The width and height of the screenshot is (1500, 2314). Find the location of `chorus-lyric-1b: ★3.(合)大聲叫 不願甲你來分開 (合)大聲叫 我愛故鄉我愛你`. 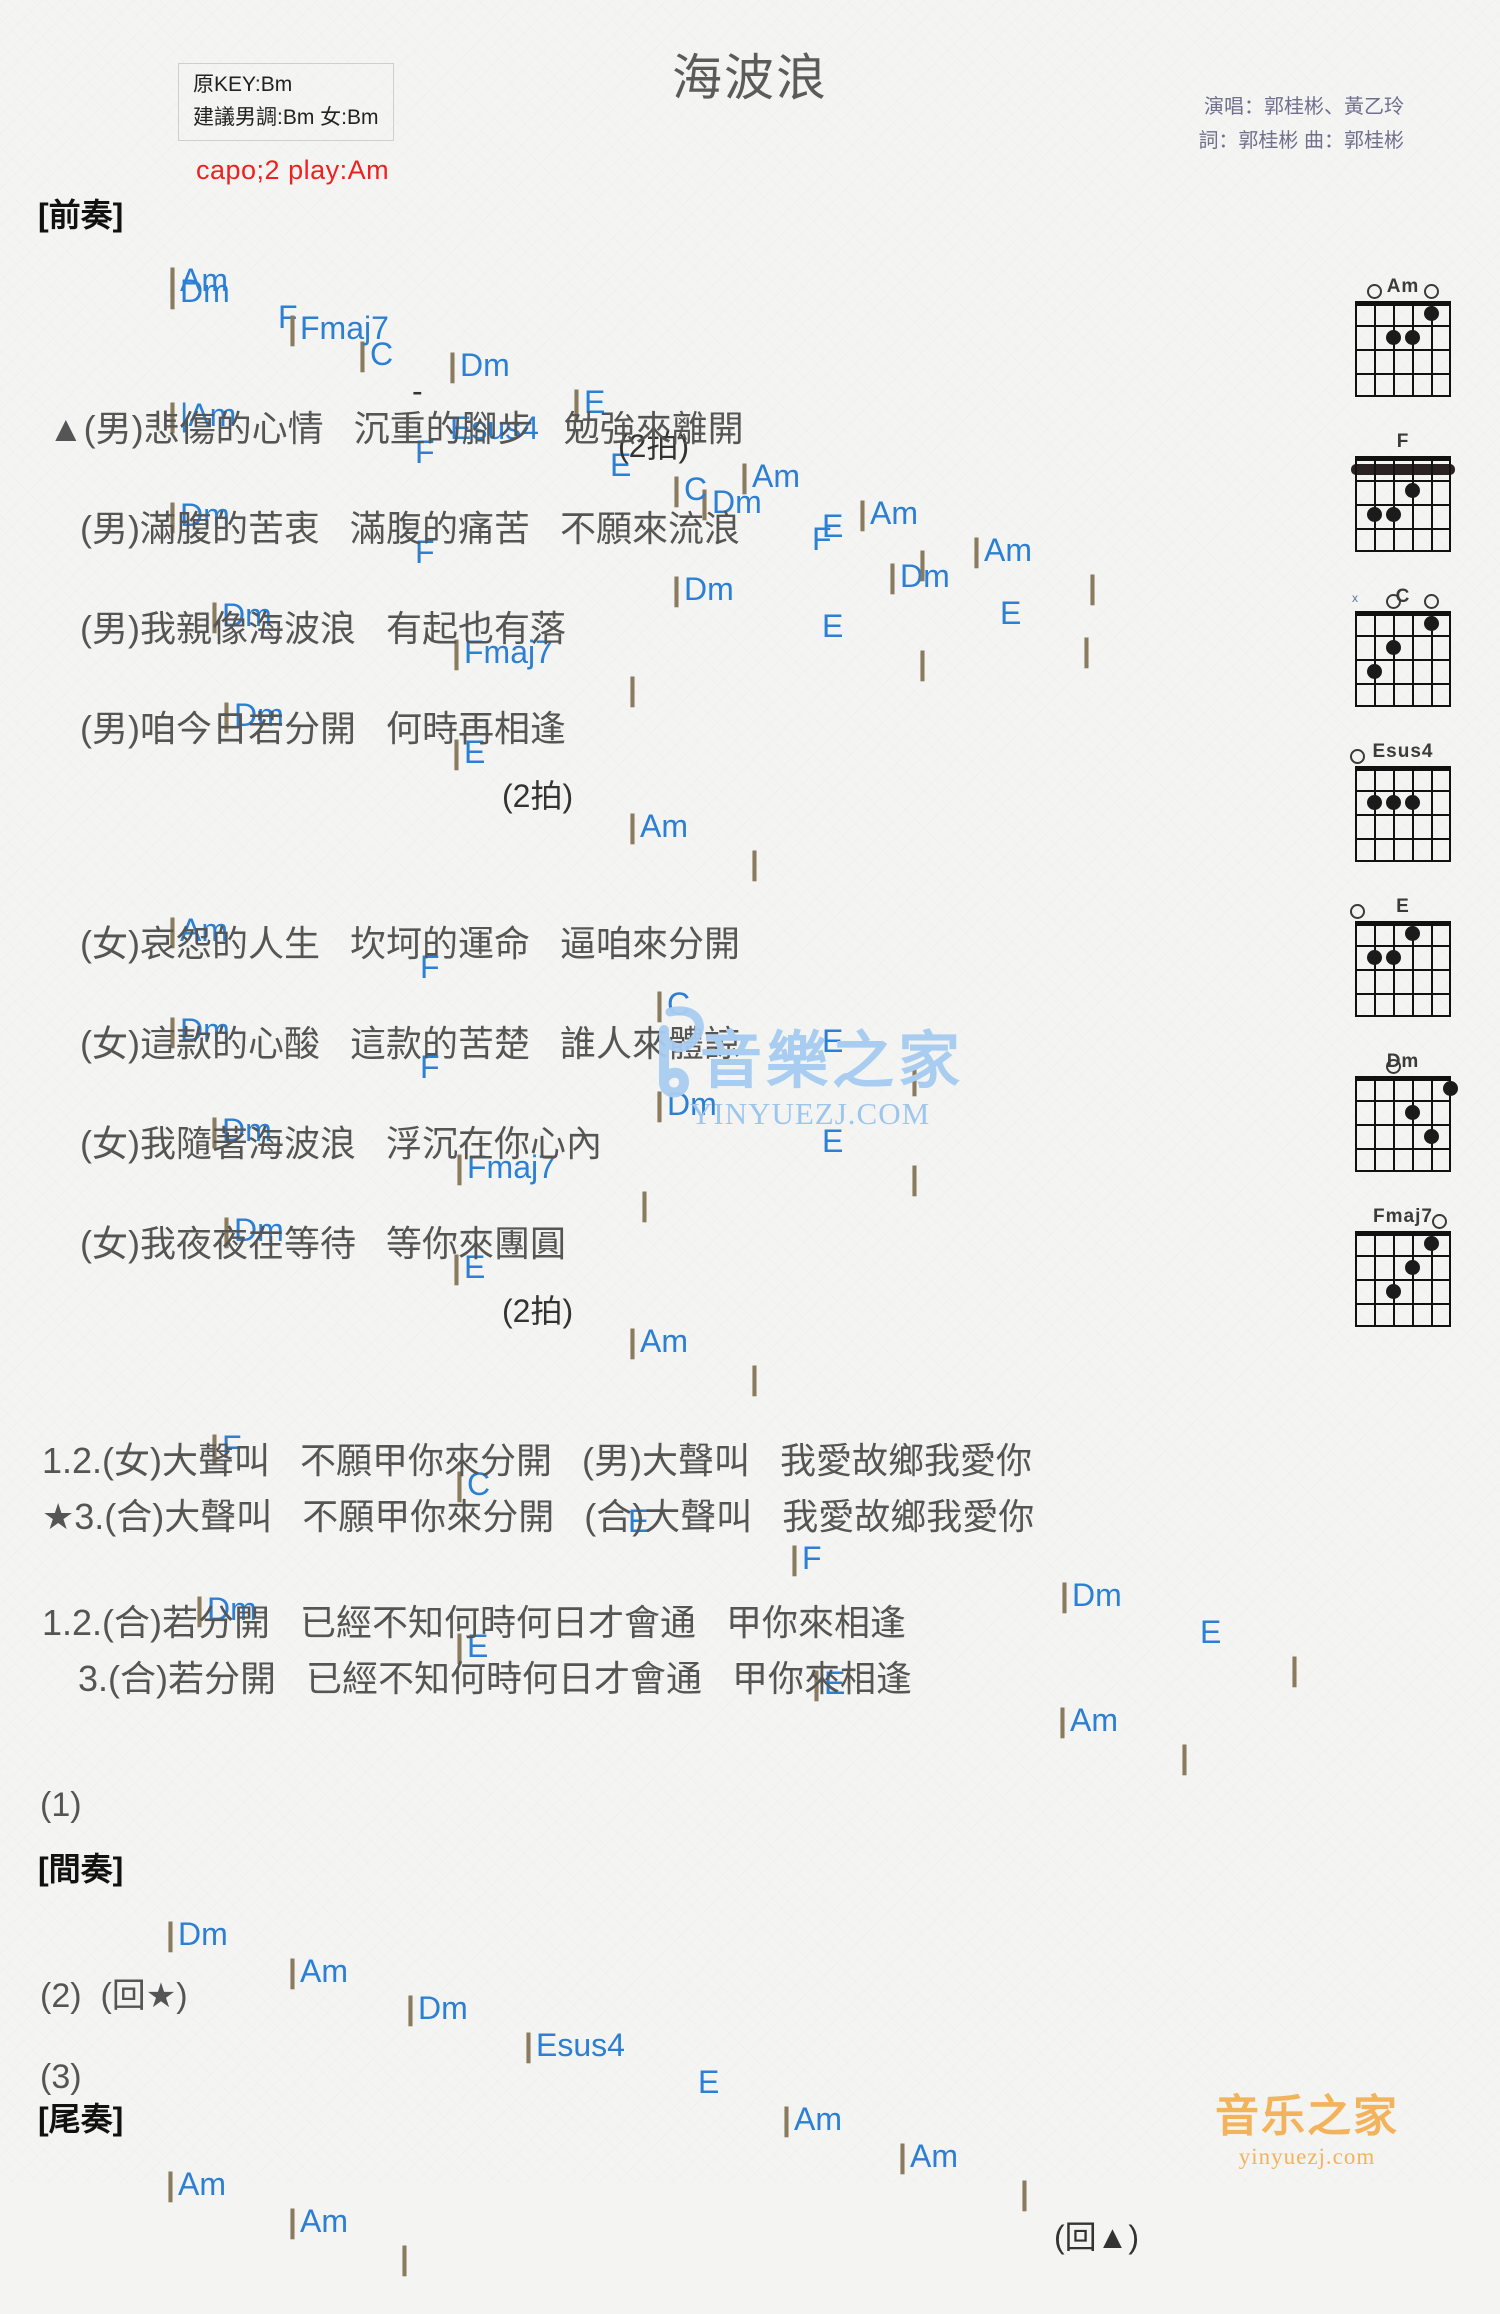

chorus-lyric-1b: ★3.(合)大聲叫 不願甲你來分開 (合)大聲叫 我愛故鄉我愛你 is located at coordinates (538, 1516).